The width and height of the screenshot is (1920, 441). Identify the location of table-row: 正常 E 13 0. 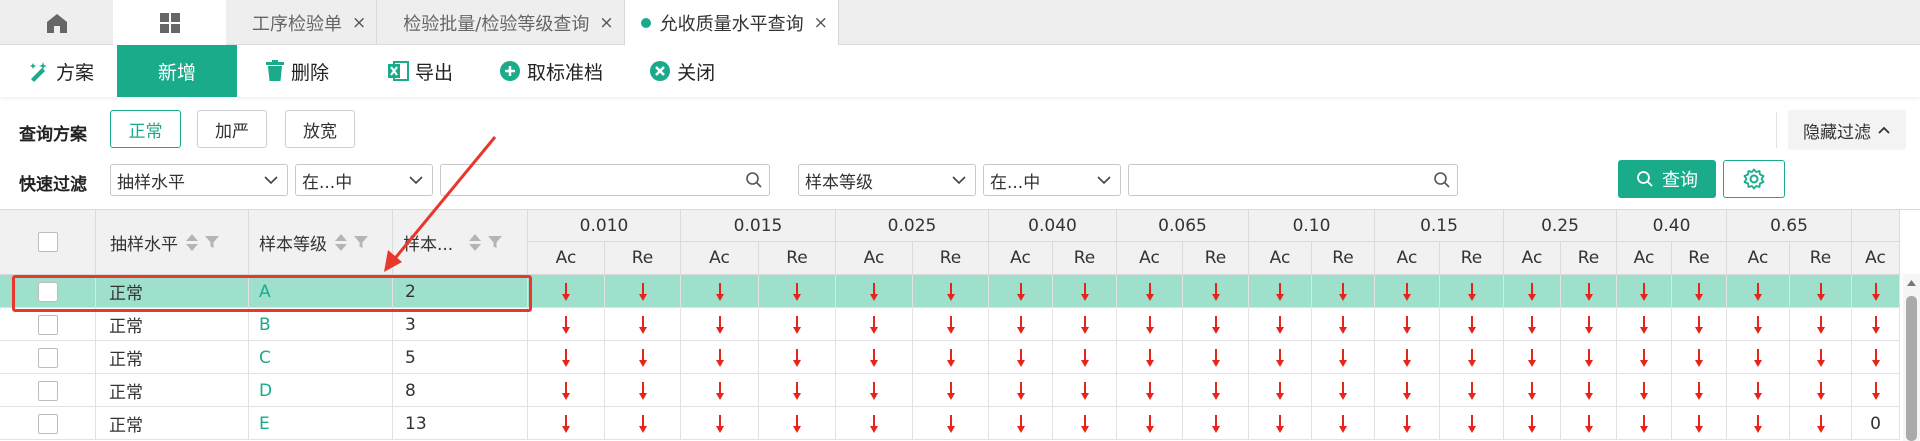
(950, 423).